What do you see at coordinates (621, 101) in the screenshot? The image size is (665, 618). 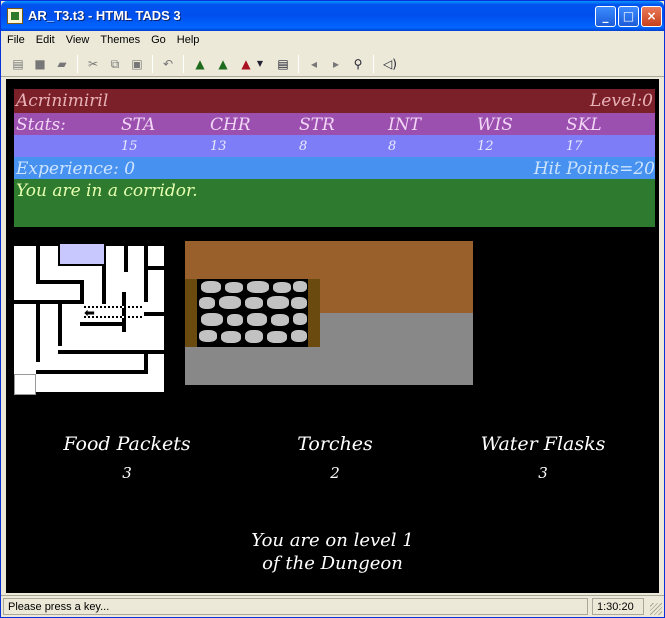 I see `character-level: Level:0` at bounding box center [621, 101].